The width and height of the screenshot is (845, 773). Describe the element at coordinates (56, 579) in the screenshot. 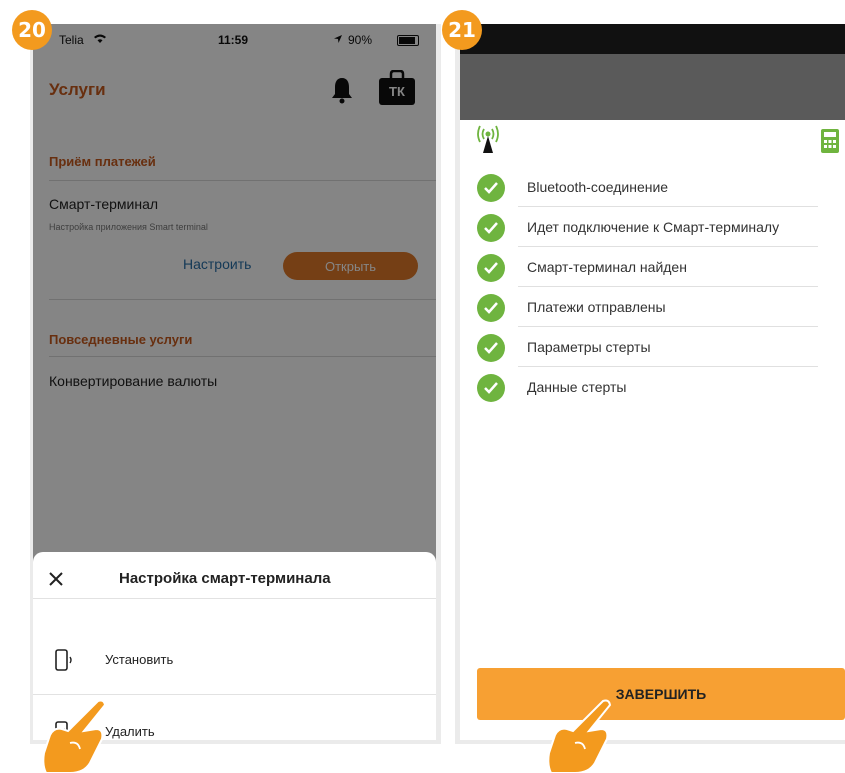

I see `close-icon` at that location.